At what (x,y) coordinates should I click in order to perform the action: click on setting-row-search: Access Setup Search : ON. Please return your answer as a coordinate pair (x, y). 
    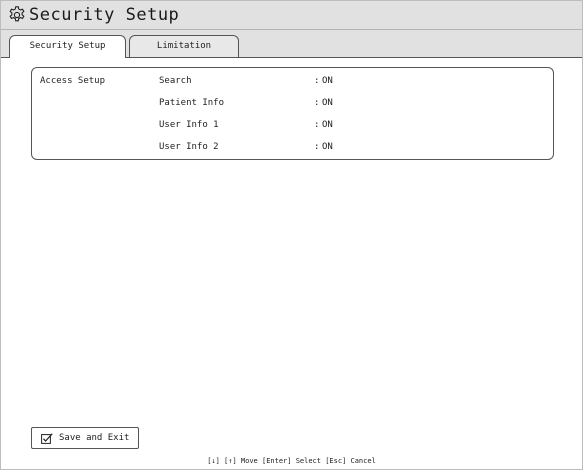
    Looking at the image, I should click on (292, 81).